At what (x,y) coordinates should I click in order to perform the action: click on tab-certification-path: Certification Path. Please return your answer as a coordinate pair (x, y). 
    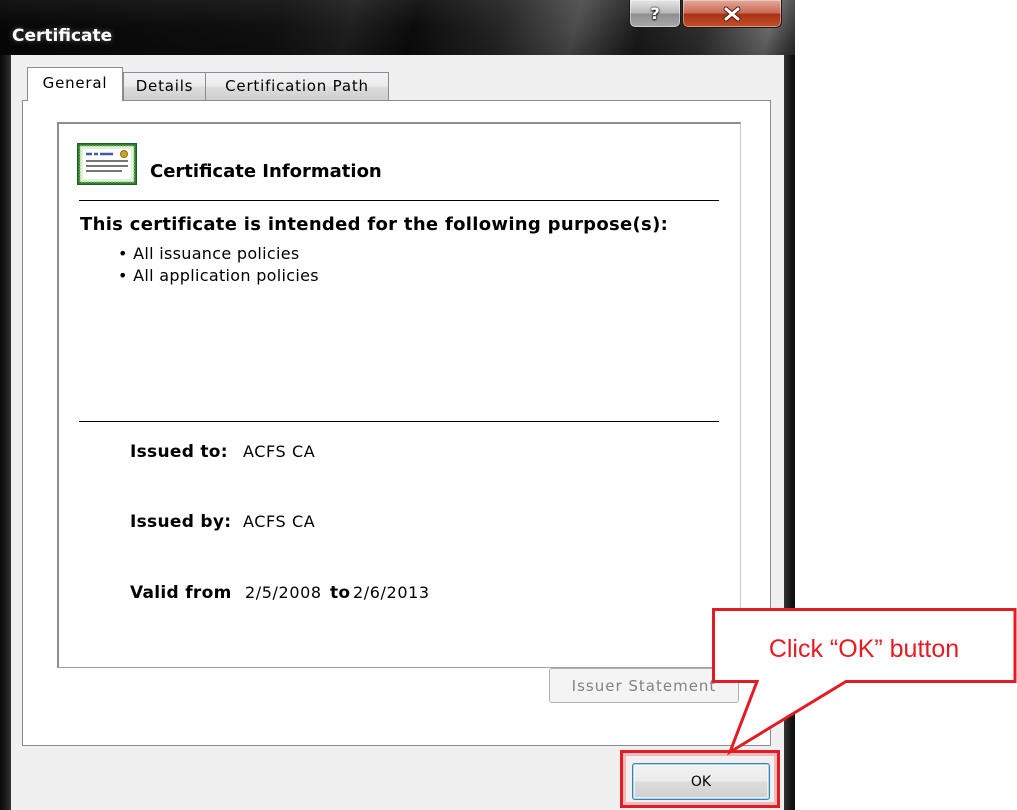
    Looking at the image, I should click on (297, 86).